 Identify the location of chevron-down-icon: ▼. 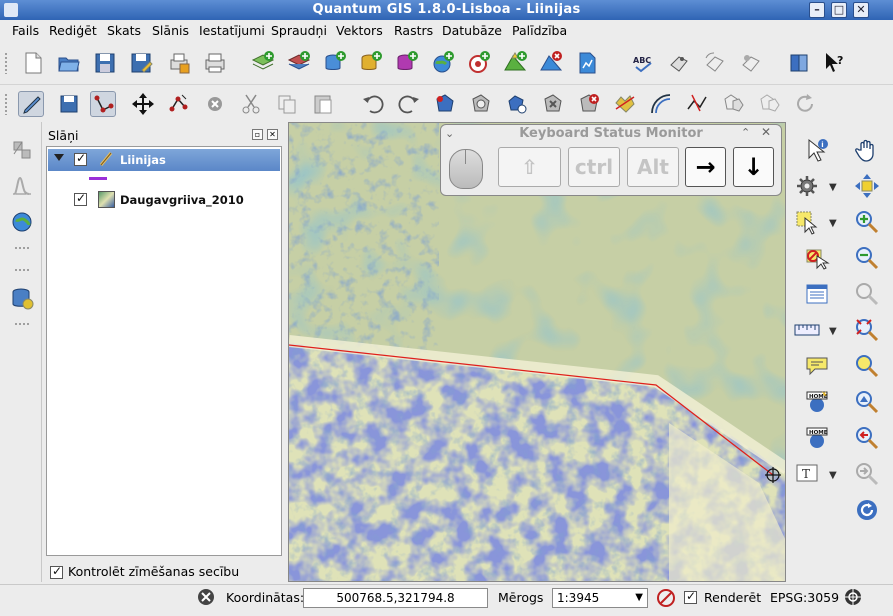
(639, 598).